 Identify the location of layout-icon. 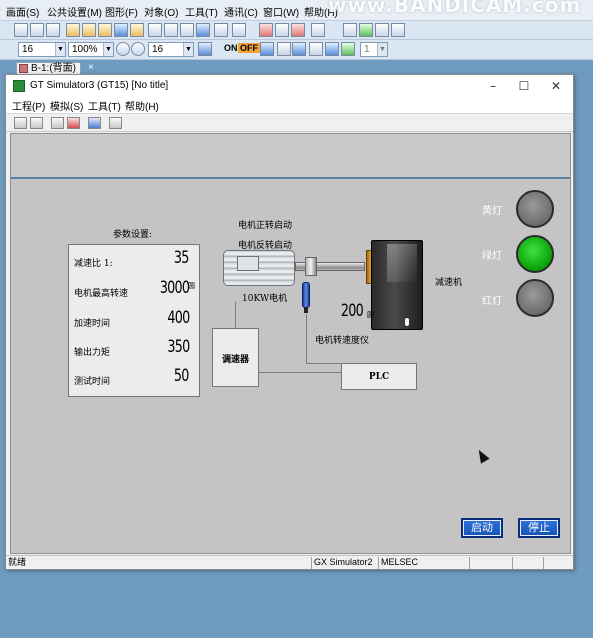
(239, 30).